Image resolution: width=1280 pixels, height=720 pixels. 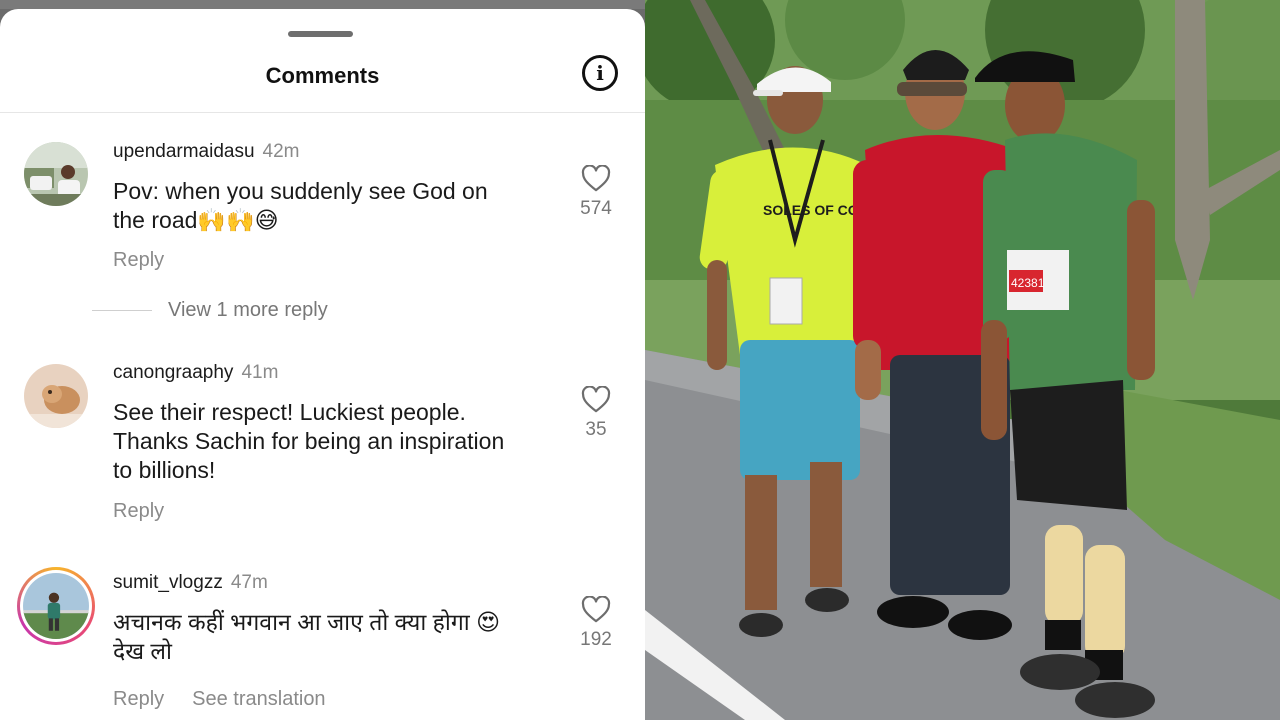 What do you see at coordinates (596, 623) in the screenshot?
I see `like-group: 192` at bounding box center [596, 623].